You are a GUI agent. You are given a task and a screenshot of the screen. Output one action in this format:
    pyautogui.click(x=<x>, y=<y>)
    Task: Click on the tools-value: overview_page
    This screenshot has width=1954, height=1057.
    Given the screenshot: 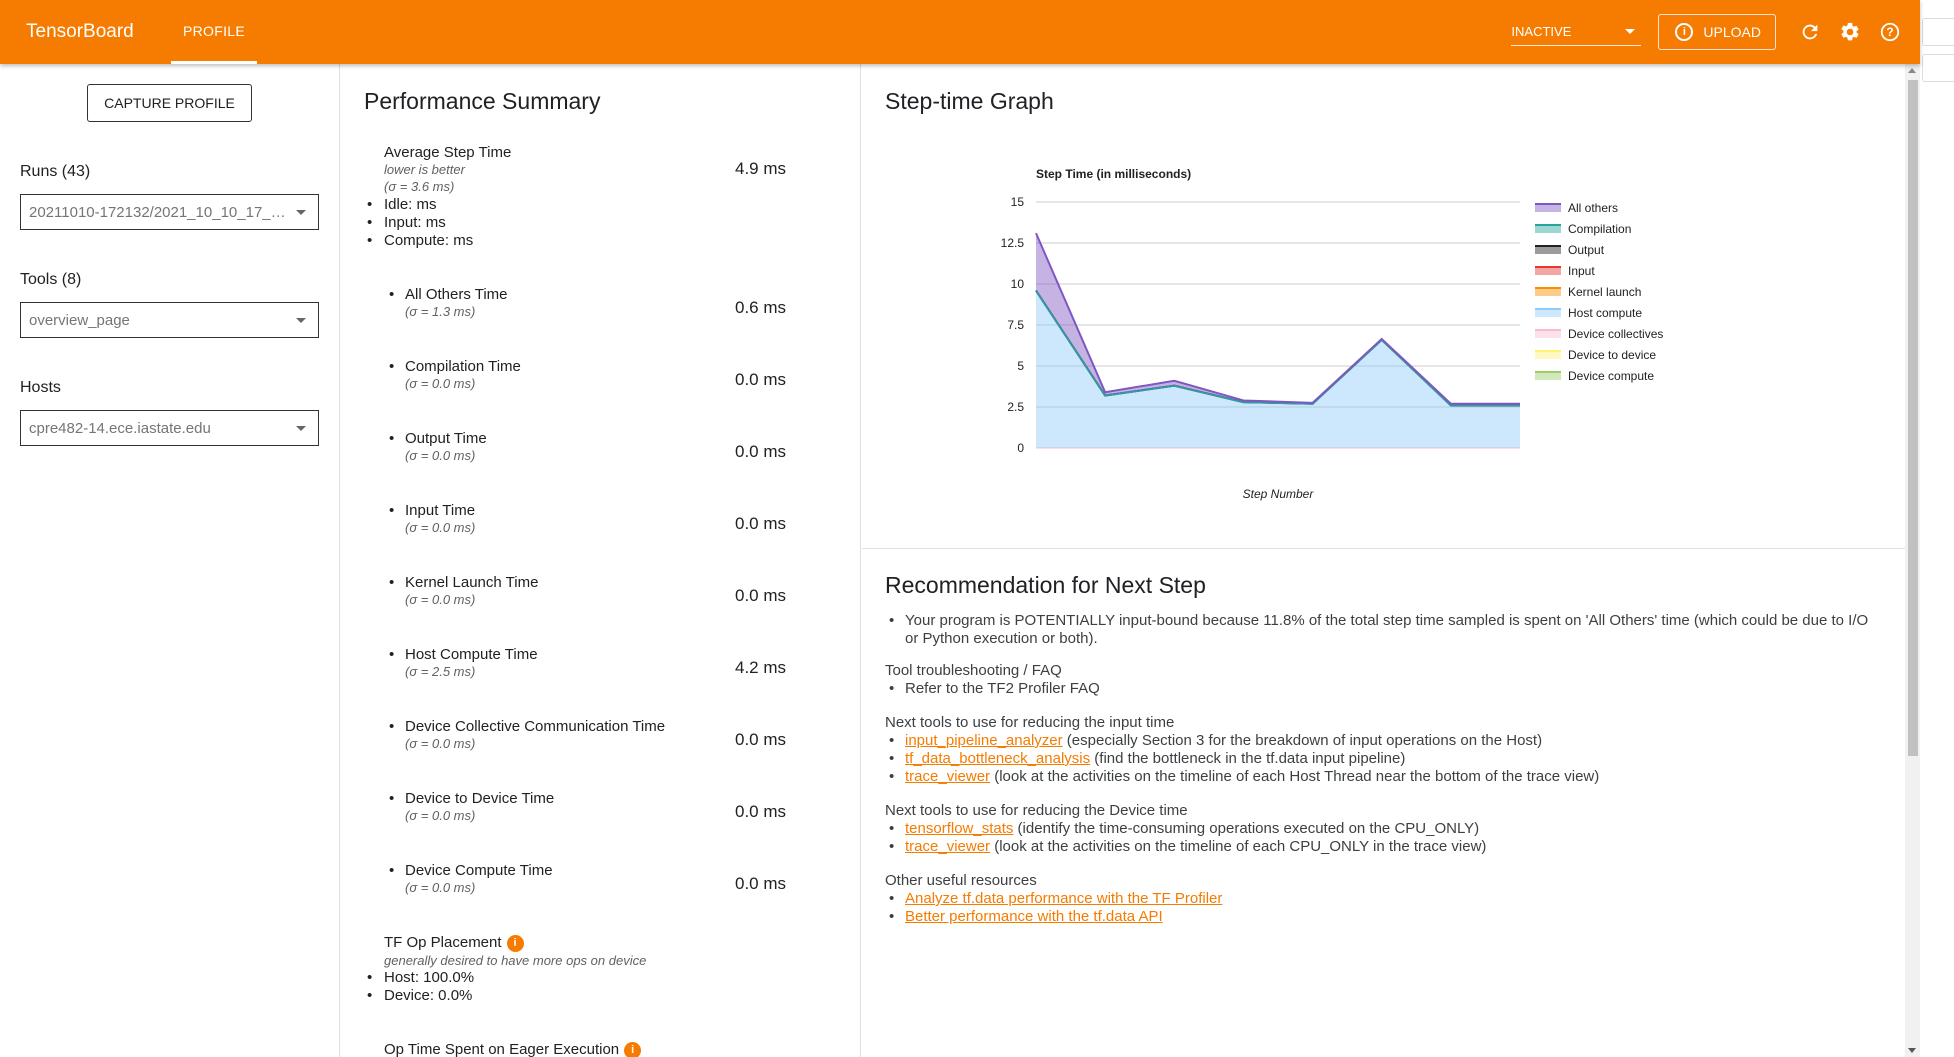 What is the action you would take?
    pyautogui.click(x=79, y=320)
    